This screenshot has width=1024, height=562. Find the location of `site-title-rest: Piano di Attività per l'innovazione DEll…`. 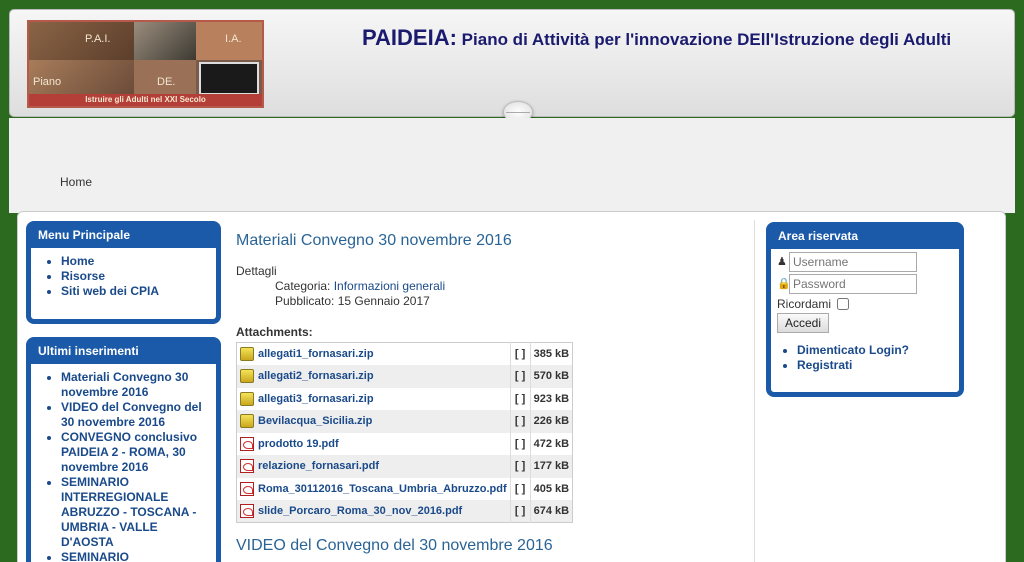

site-title-rest: Piano di Attività per l'innovazione DEll… is located at coordinates (706, 39).